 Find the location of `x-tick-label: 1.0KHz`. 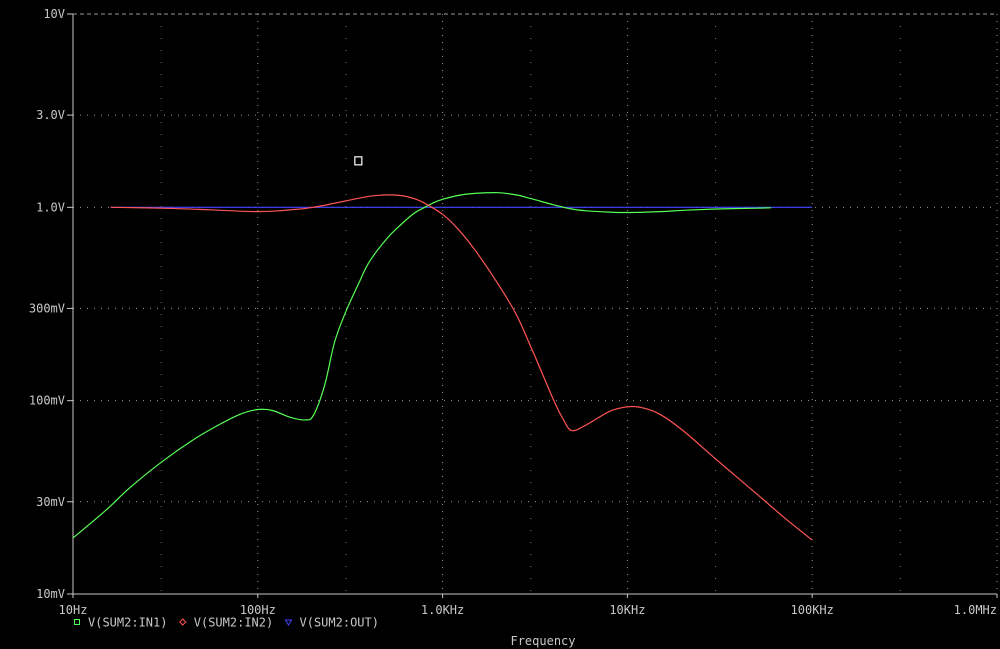

x-tick-label: 1.0KHz is located at coordinates (442, 610).